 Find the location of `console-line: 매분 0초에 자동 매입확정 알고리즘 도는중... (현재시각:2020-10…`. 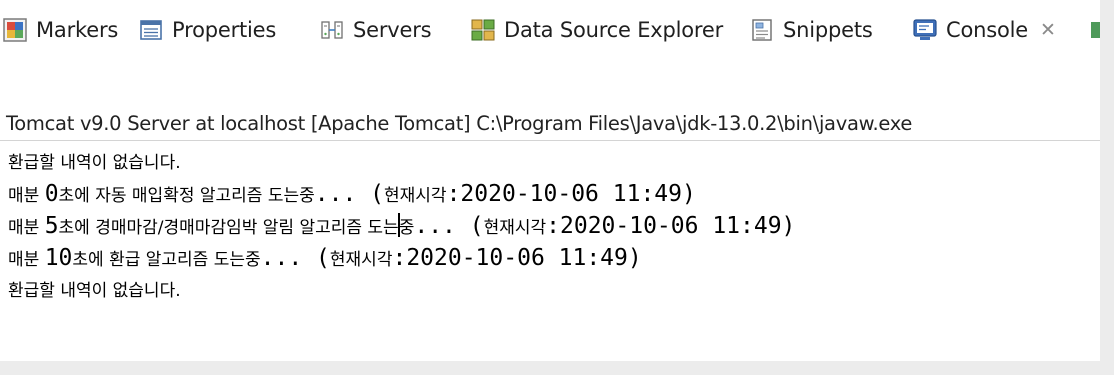

console-line: 매분 0초에 자동 매입확정 알고리즘 도는중... (현재시각:2020-10… is located at coordinates (352, 194).